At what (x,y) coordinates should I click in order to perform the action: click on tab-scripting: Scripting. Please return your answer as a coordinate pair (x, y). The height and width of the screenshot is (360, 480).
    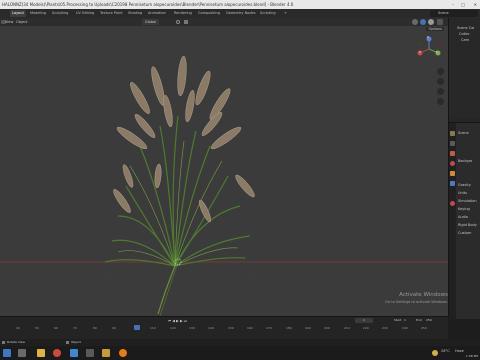
    Looking at the image, I should click on (268, 13).